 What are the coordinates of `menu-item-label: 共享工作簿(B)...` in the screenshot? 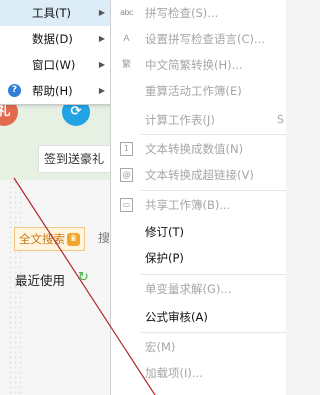 It's located at (188, 205).